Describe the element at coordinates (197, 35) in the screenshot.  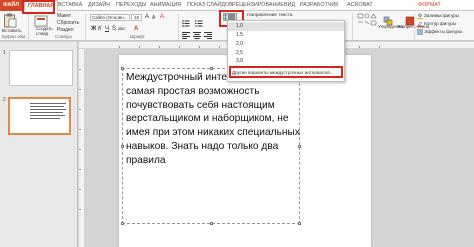
I see `align-center-icon` at that location.